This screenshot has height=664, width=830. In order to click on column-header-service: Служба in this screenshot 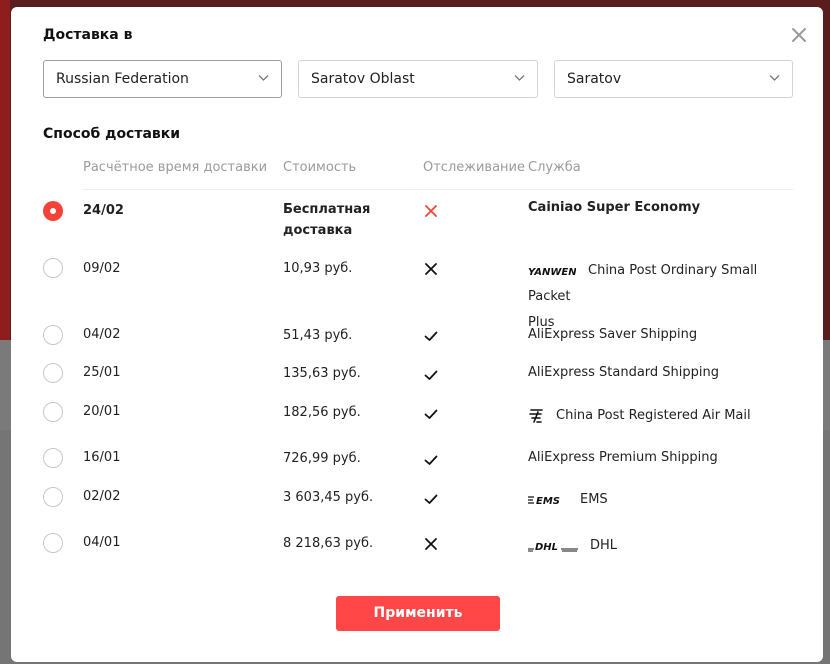, I will do `click(554, 167)`.